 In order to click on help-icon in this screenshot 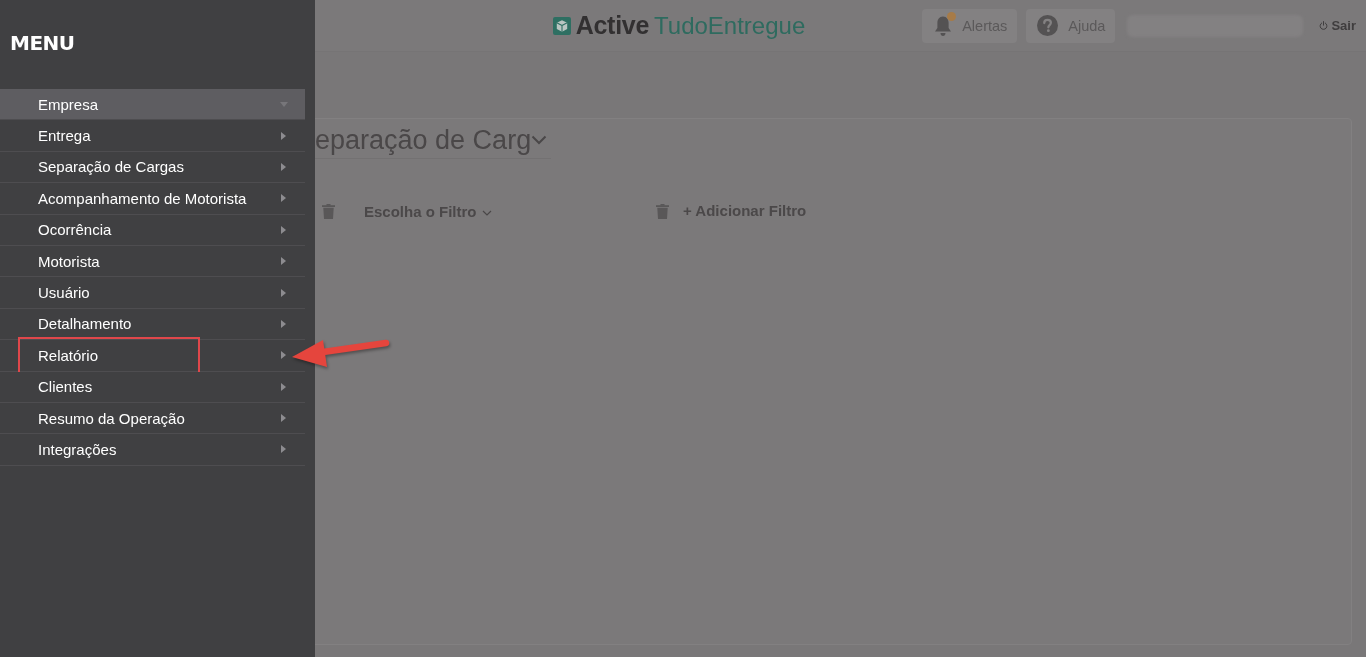, I will do `click(1048, 25)`.